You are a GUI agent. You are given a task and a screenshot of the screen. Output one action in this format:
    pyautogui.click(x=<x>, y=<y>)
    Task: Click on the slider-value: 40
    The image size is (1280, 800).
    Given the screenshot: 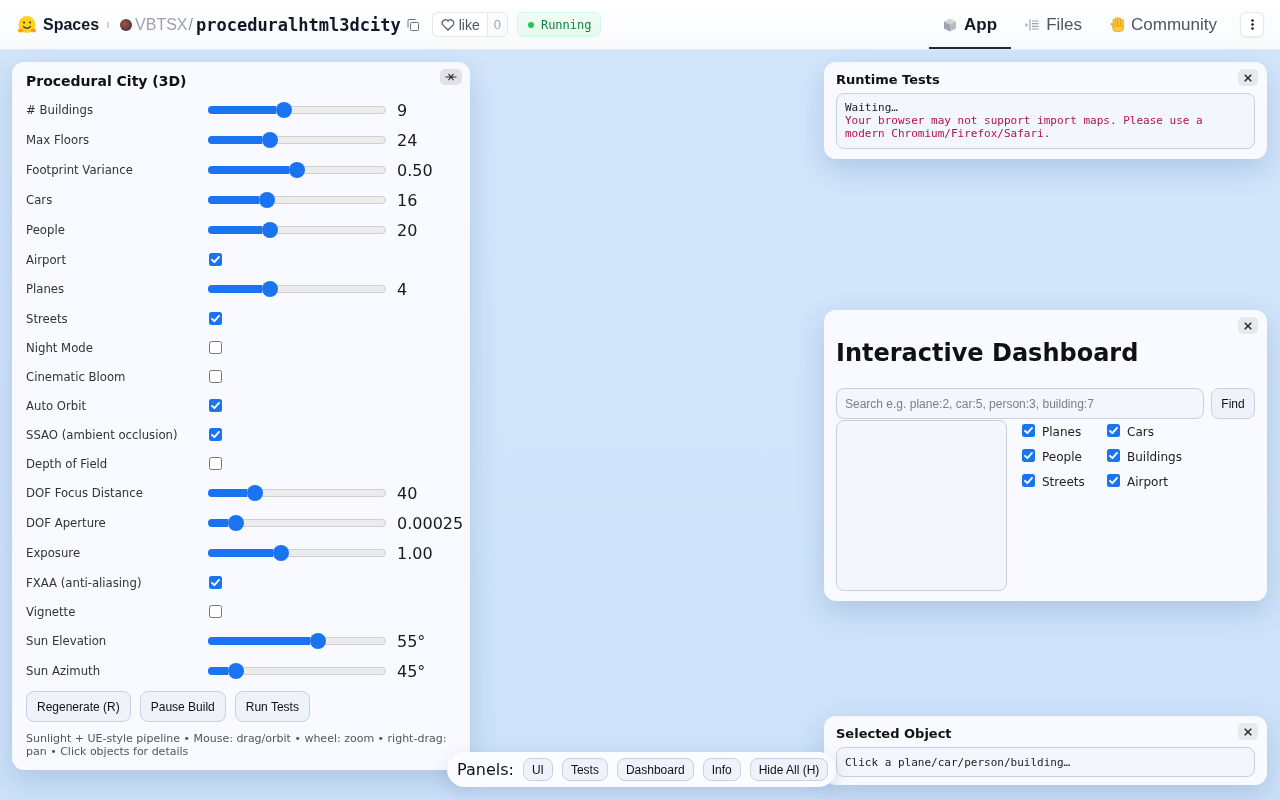 What is the action you would take?
    pyautogui.click(x=408, y=493)
    